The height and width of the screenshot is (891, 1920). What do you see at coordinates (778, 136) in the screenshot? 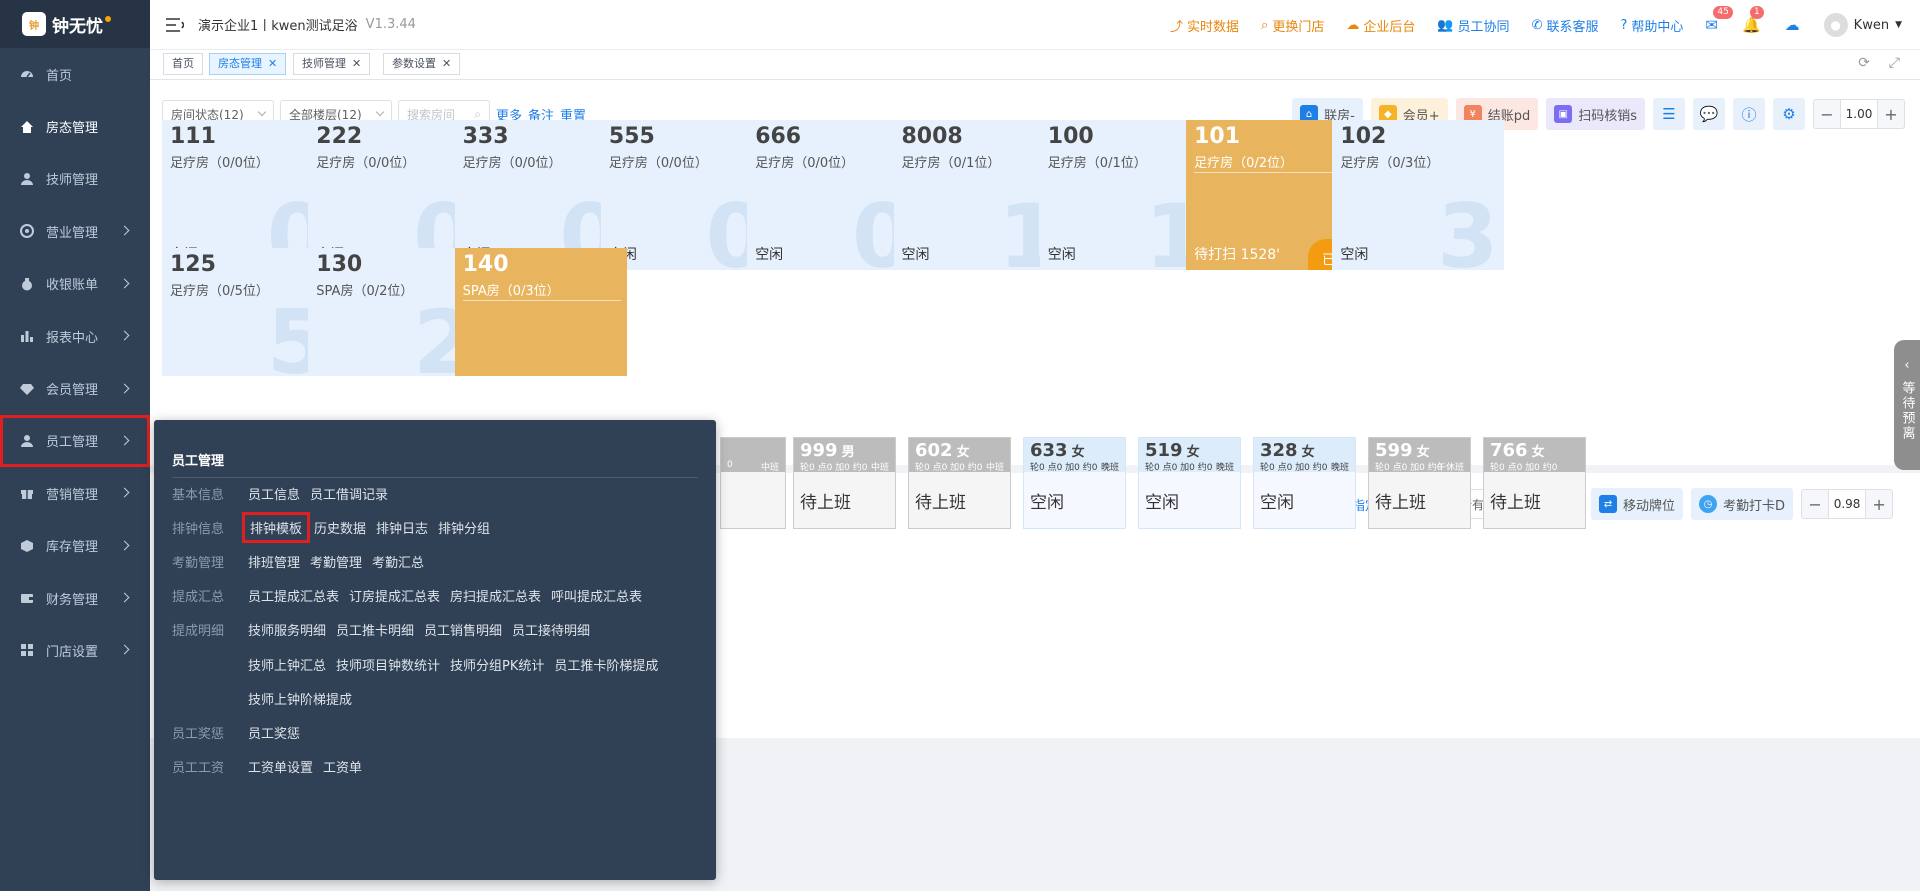
I see `room-number: 666` at bounding box center [778, 136].